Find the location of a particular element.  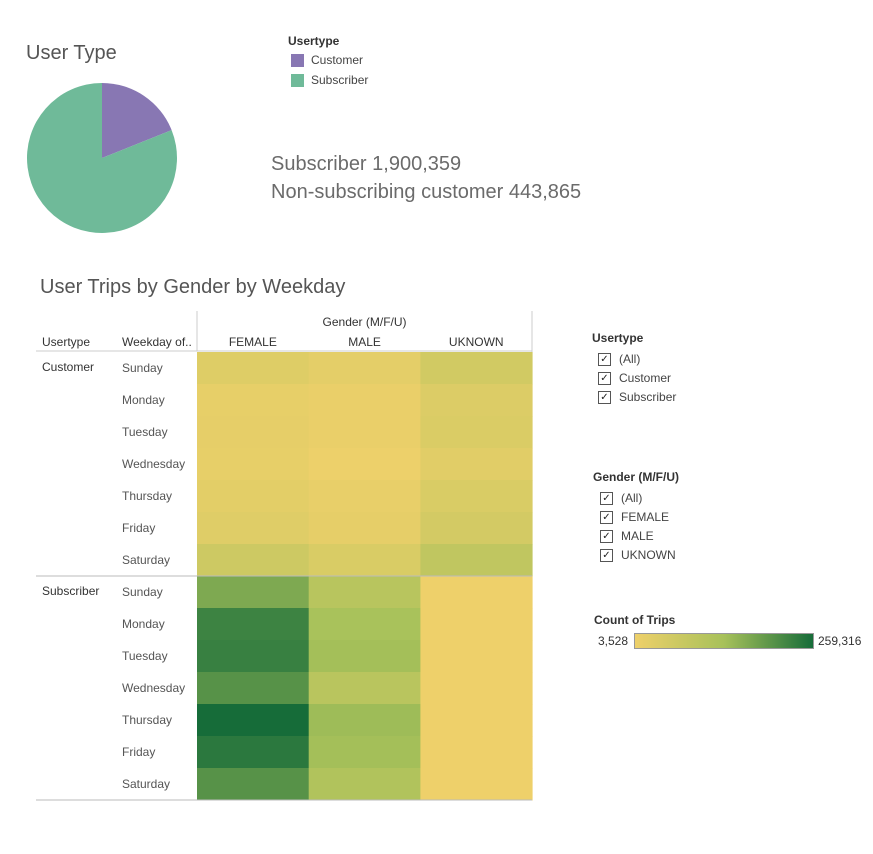

heatmap-cell-subscriber-sunday-male is located at coordinates (364, 592).